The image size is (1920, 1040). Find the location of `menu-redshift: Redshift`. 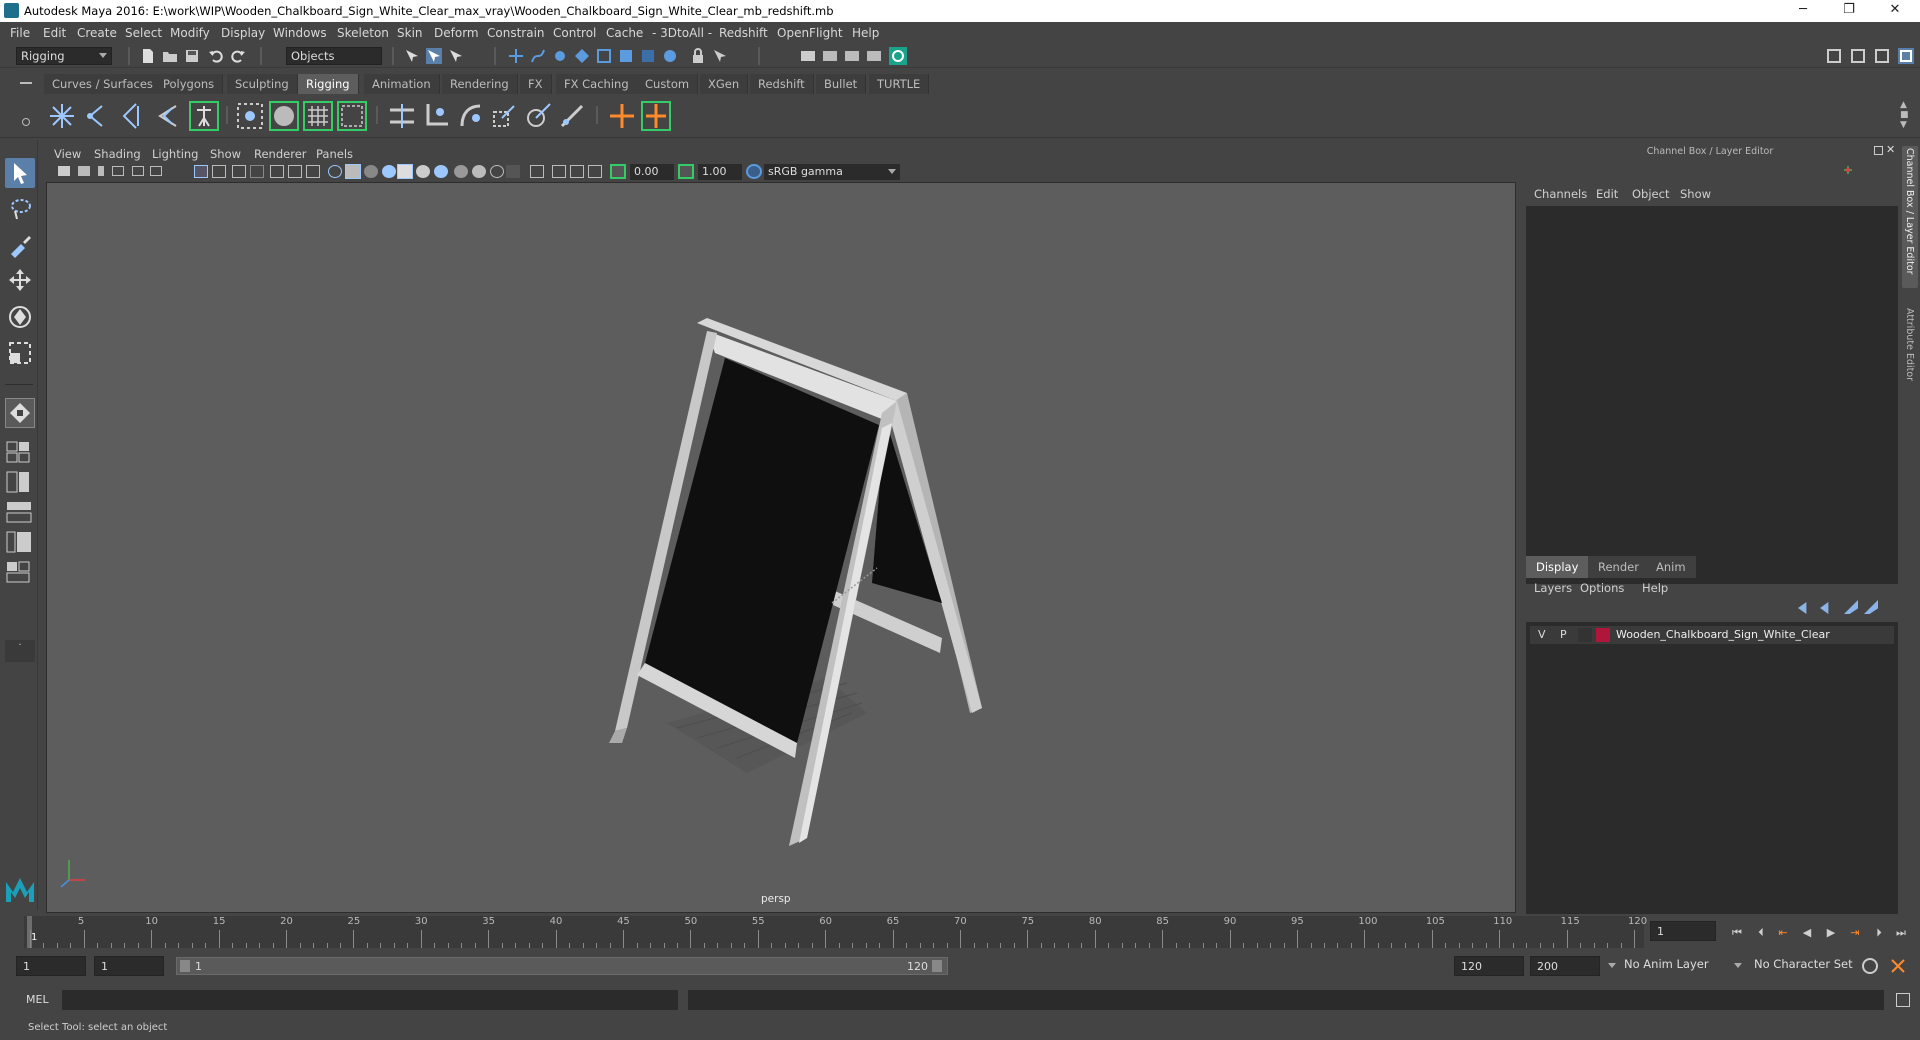

menu-redshift: Redshift is located at coordinates (743, 33).